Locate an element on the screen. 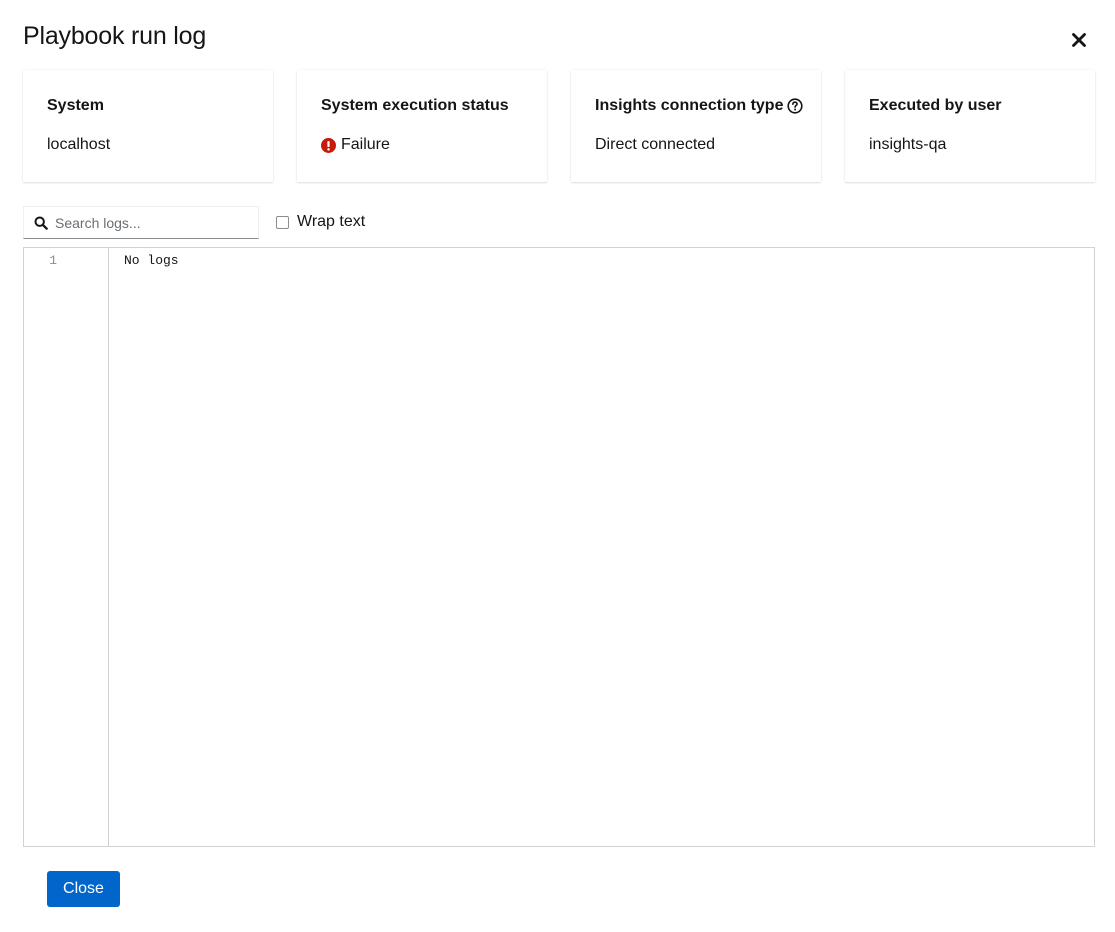 The height and width of the screenshot is (932, 1115). search-icon is located at coordinates (39, 222).